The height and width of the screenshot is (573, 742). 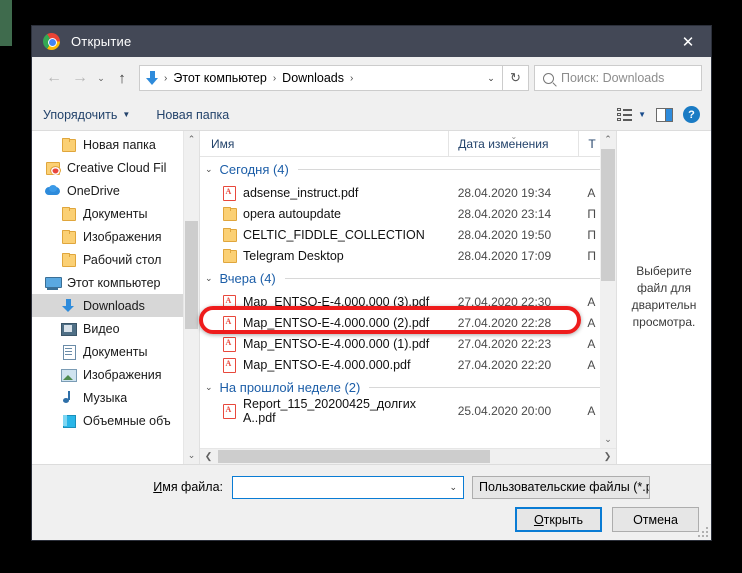 I want to click on preview-pane-icon, so click(x=664, y=114).